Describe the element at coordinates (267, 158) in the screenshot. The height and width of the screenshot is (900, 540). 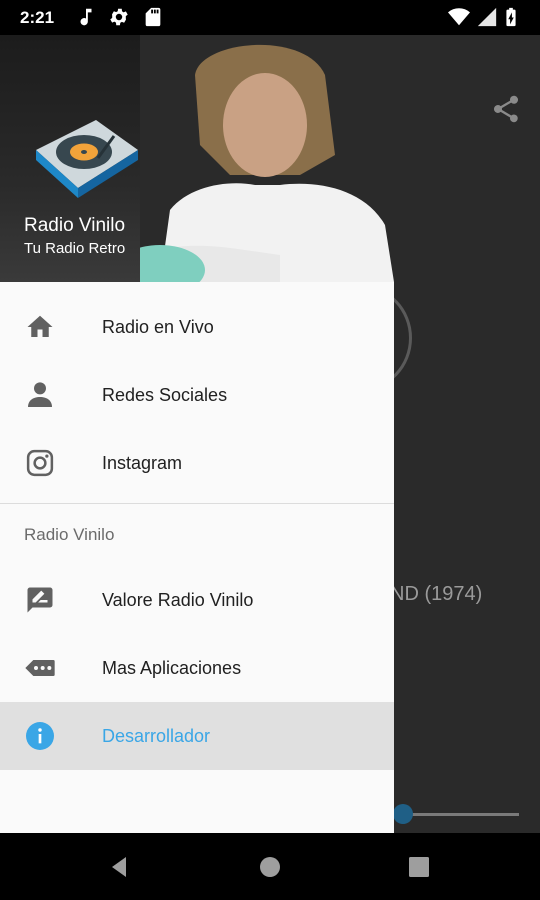
I see `artist-photo` at that location.